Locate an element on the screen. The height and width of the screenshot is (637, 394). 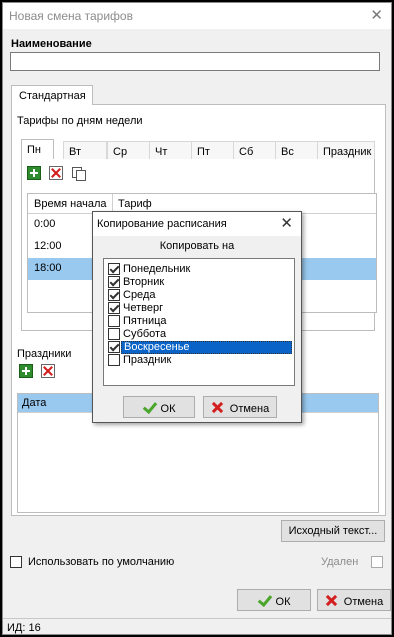
day-tabs: Пн Вт Ср Чт Пт Сб Вс Праздник is located at coordinates (198, 149).